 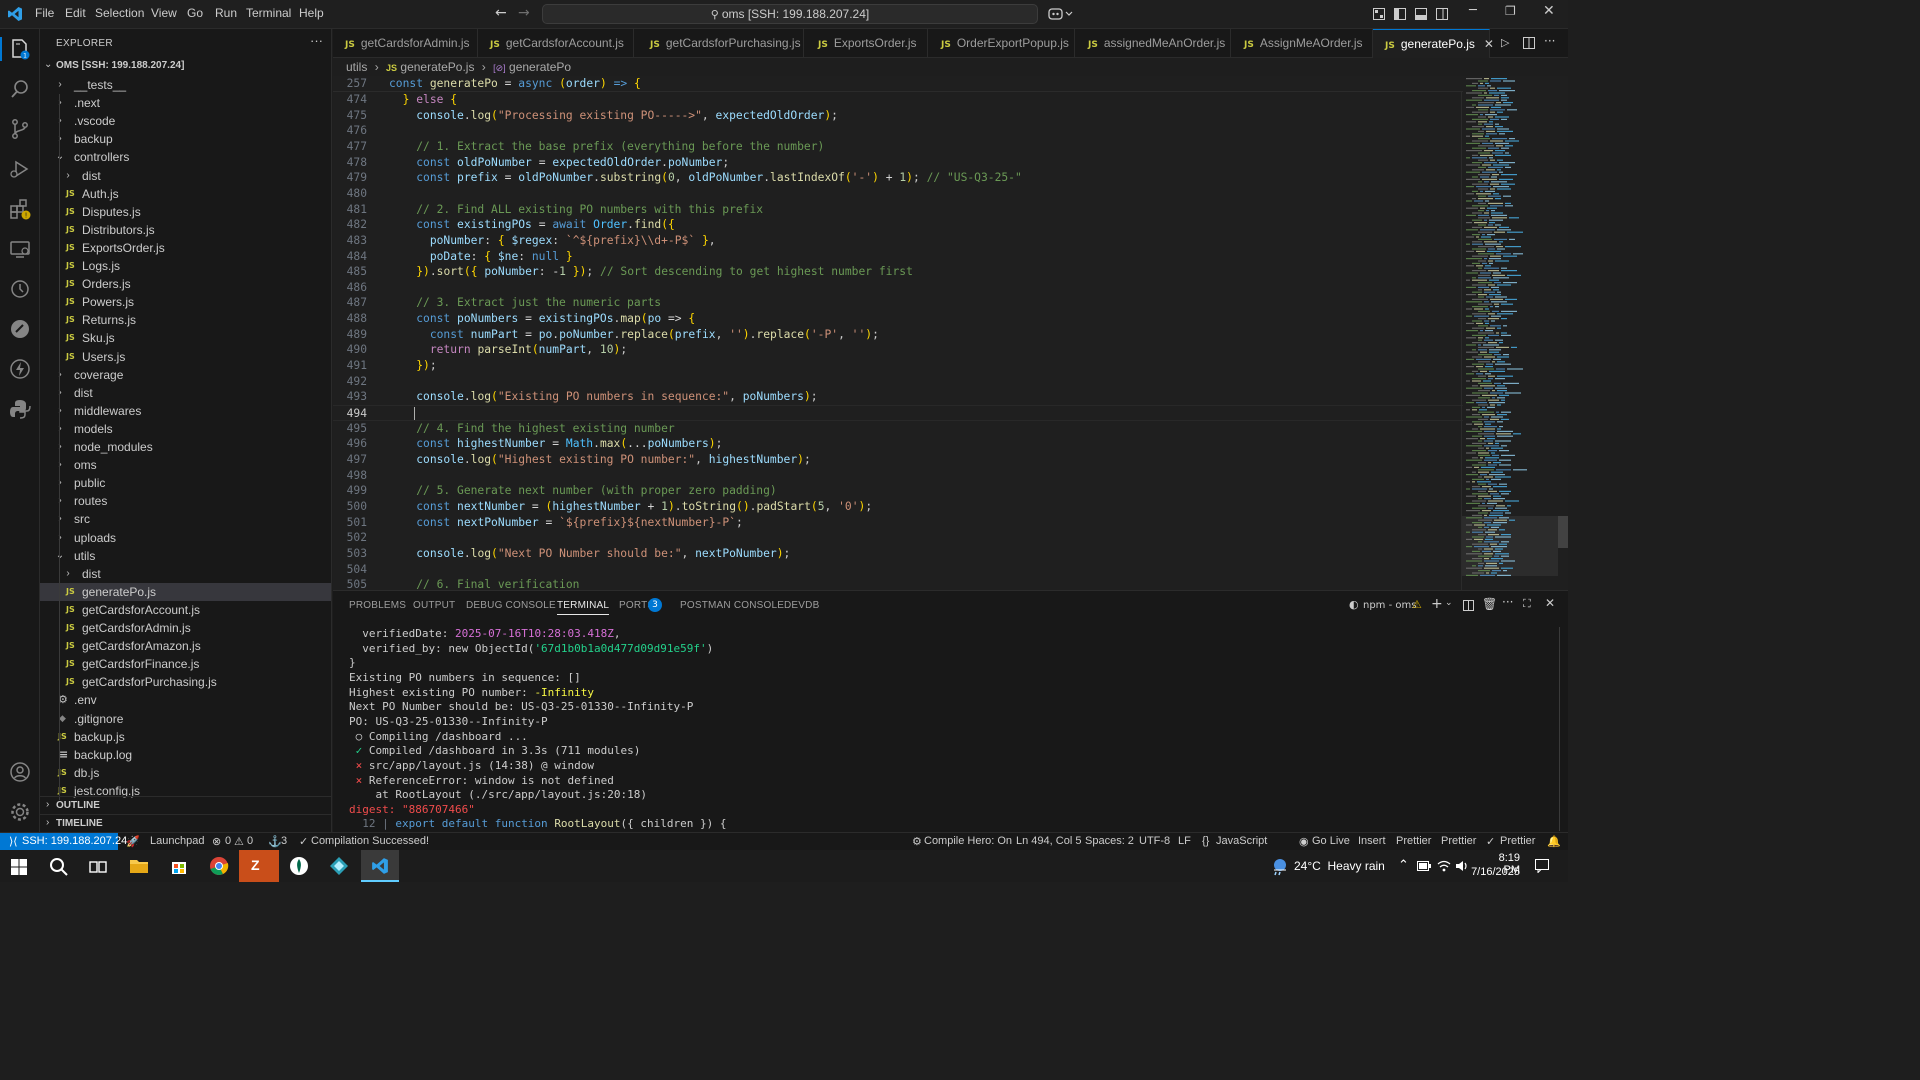 I want to click on forward-arrow-icon: →, so click(x=524, y=13).